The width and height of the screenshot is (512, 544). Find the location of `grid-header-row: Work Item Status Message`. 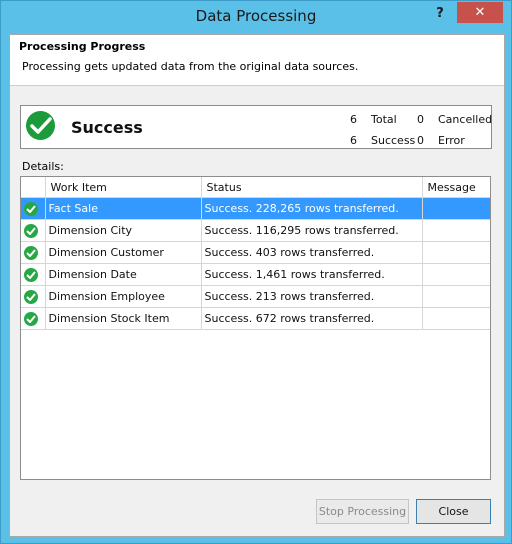

grid-header-row: Work Item Status Message is located at coordinates (255, 187).